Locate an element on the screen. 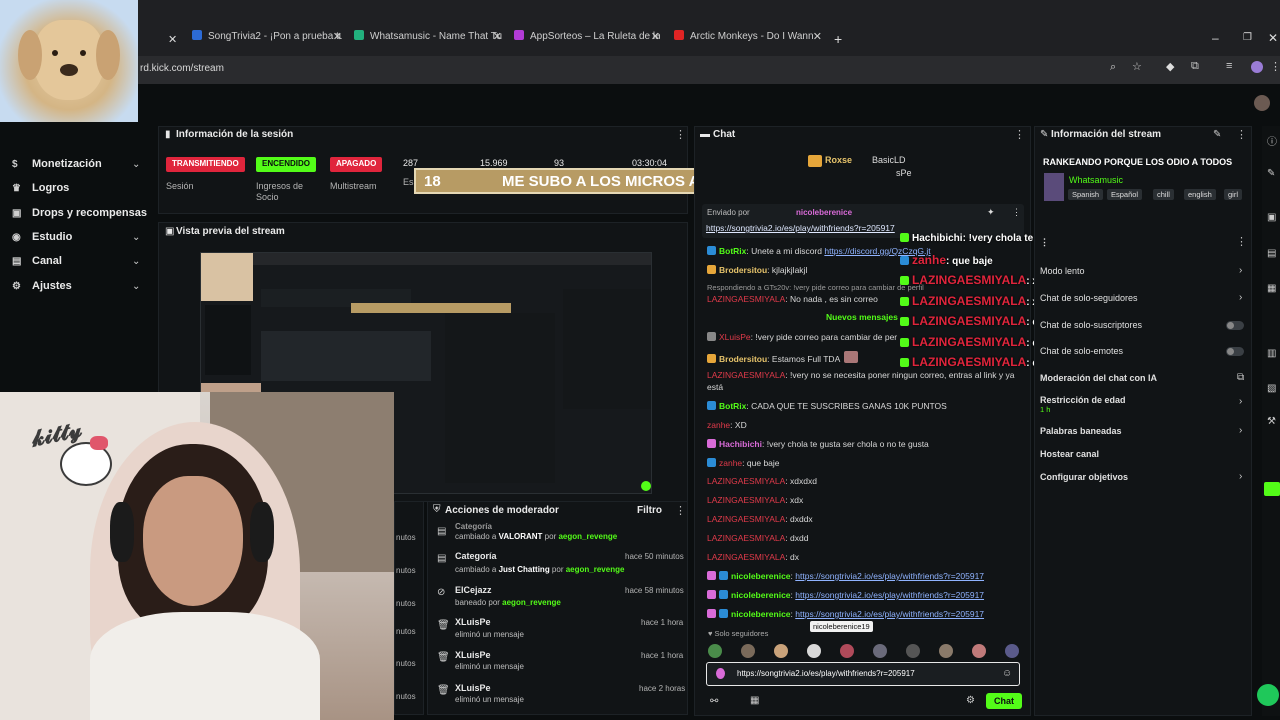 This screenshot has width=1280, height=720. user-avatar is located at coordinates (1262, 103).